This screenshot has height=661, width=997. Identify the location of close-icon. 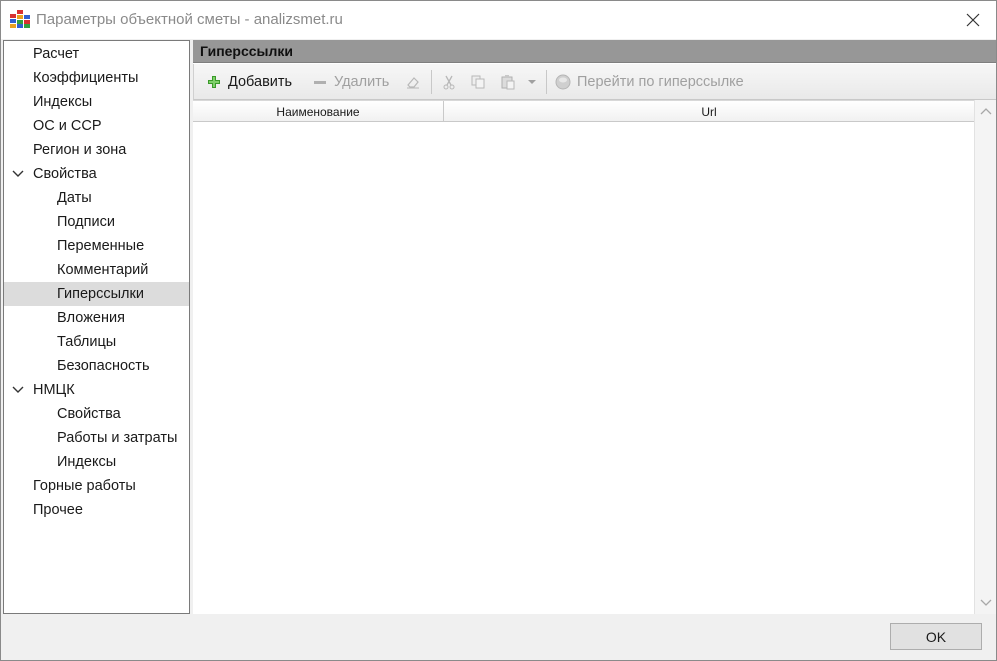
(973, 20).